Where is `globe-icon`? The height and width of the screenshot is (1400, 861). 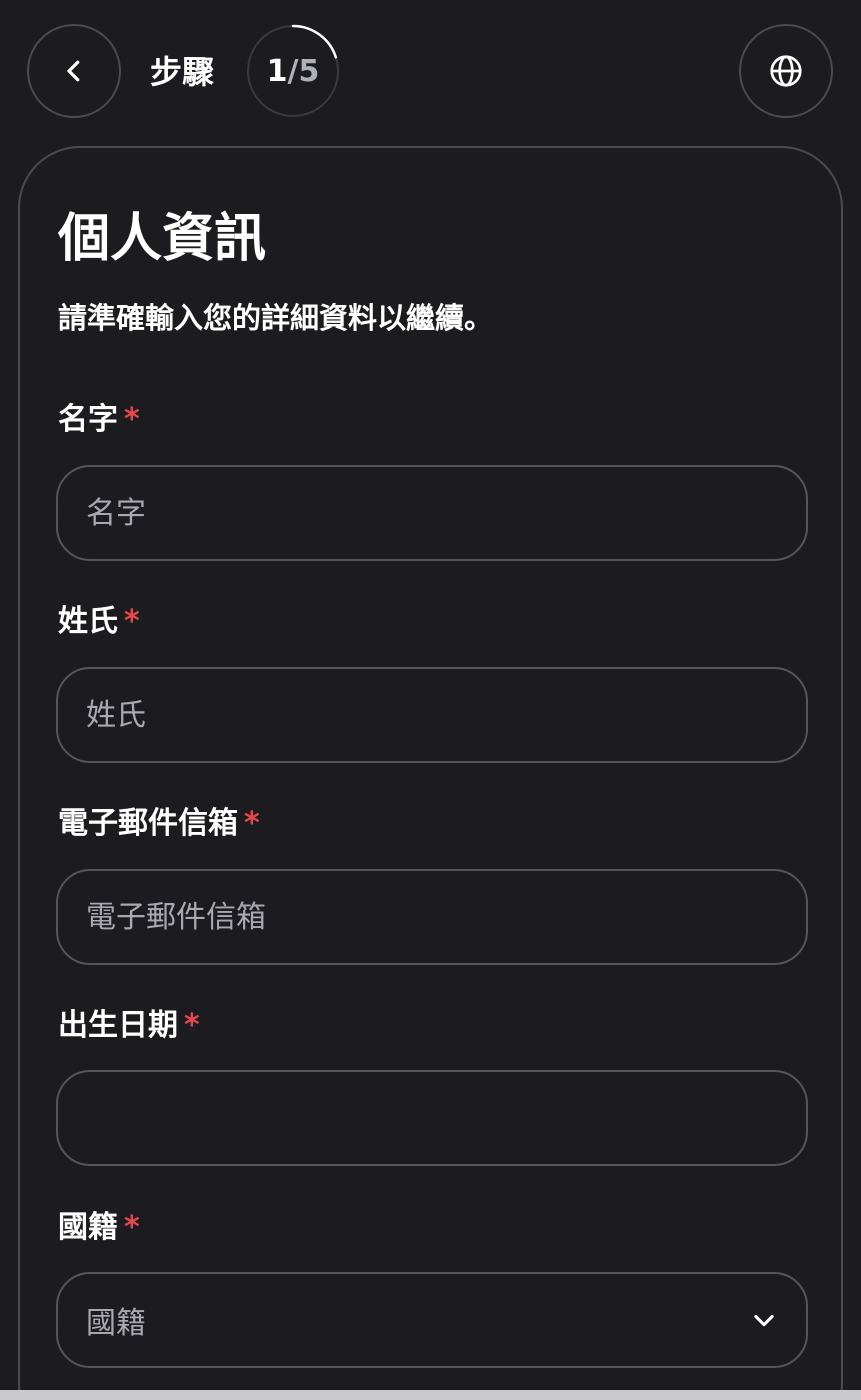
globe-icon is located at coordinates (786, 71).